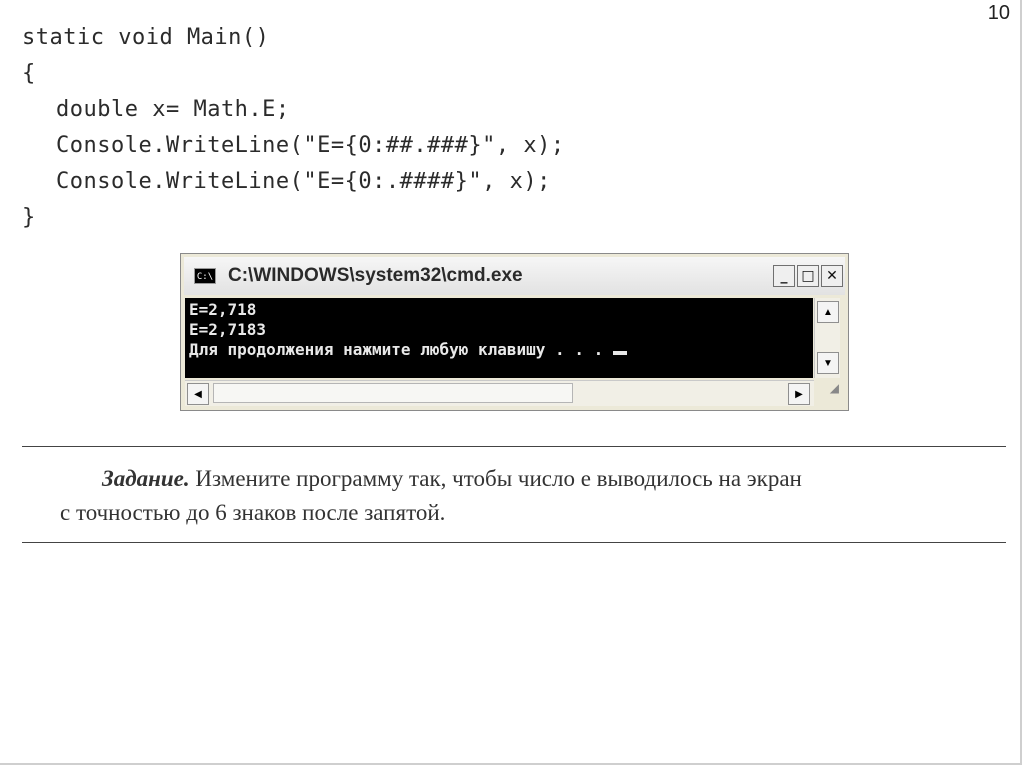 This screenshot has width=1024, height=767. Describe the element at coordinates (29, 217) in the screenshot. I see `code-line: }` at that location.